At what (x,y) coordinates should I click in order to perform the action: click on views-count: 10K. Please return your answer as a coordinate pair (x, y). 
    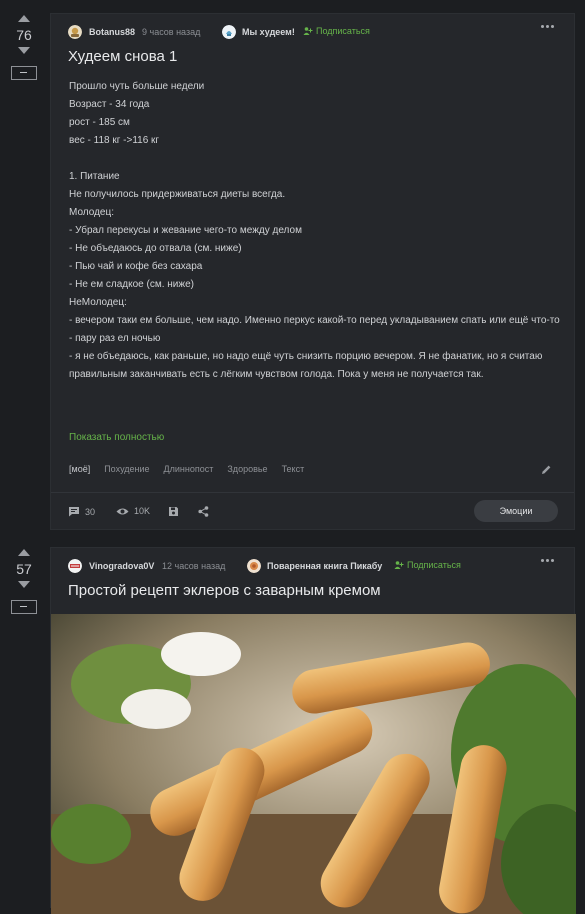
    Looking at the image, I should click on (142, 511).